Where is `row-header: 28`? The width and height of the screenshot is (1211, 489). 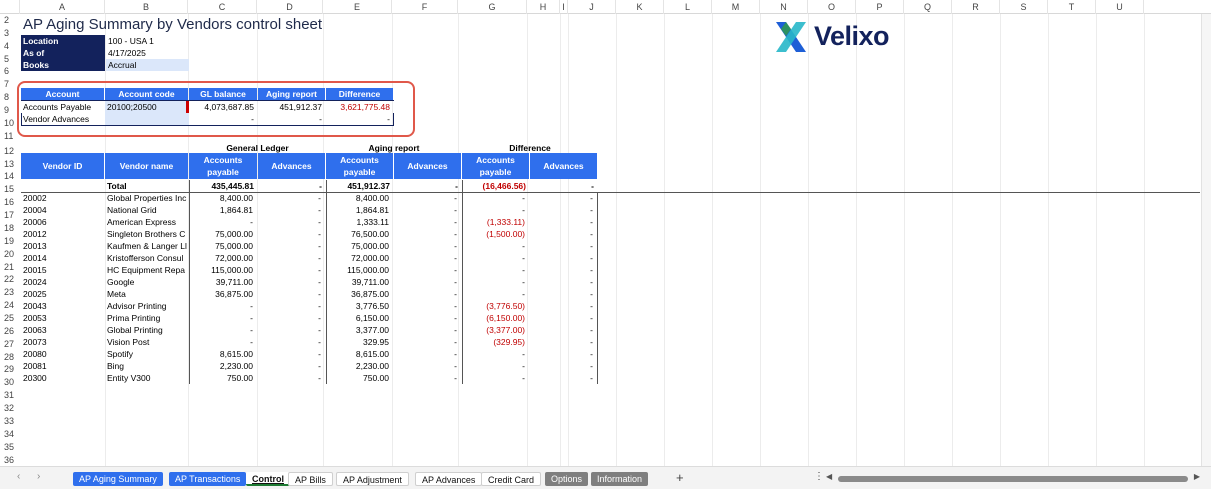
row-header: 28 is located at coordinates (10, 357).